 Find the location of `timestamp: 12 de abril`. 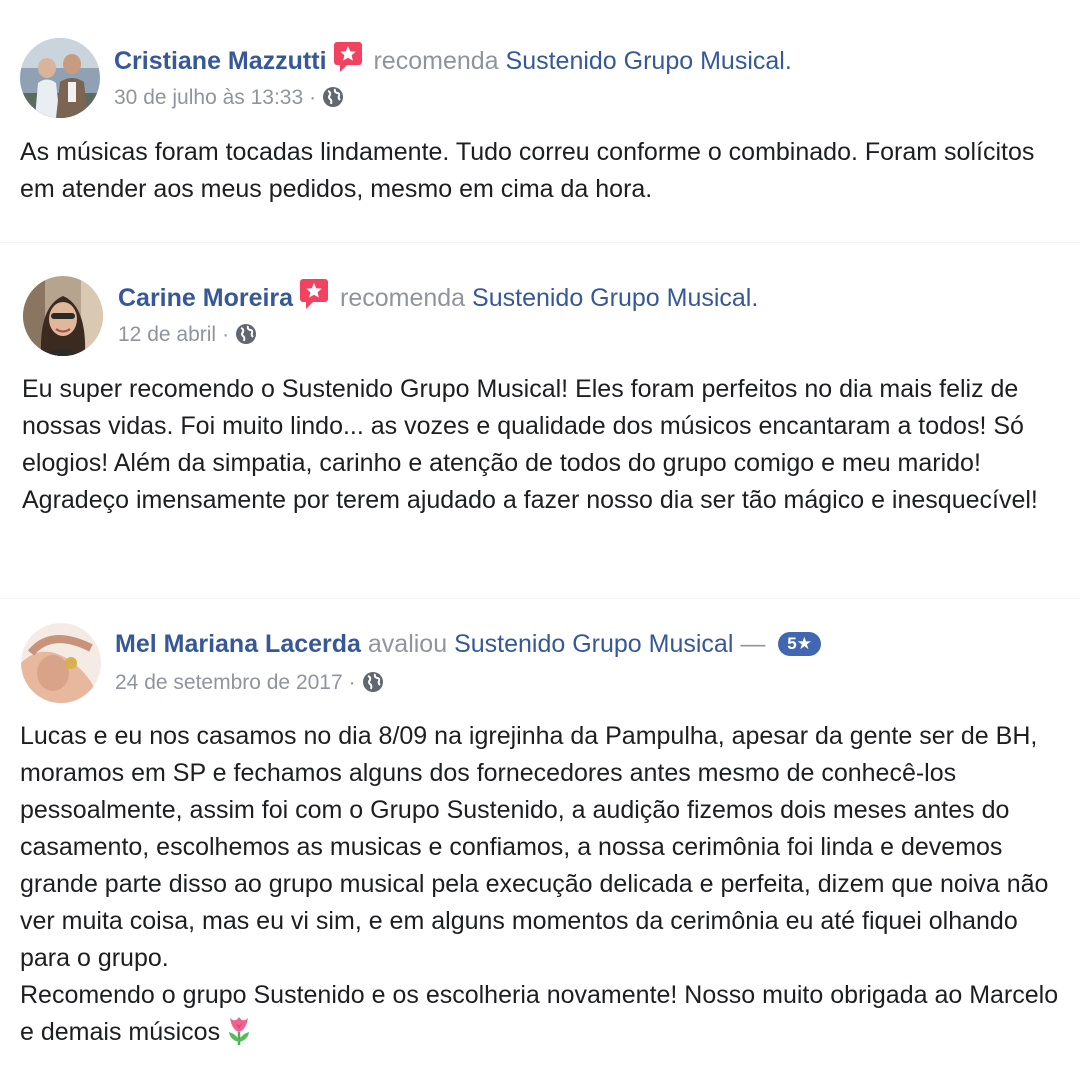

timestamp: 12 de abril is located at coordinates (167, 334).